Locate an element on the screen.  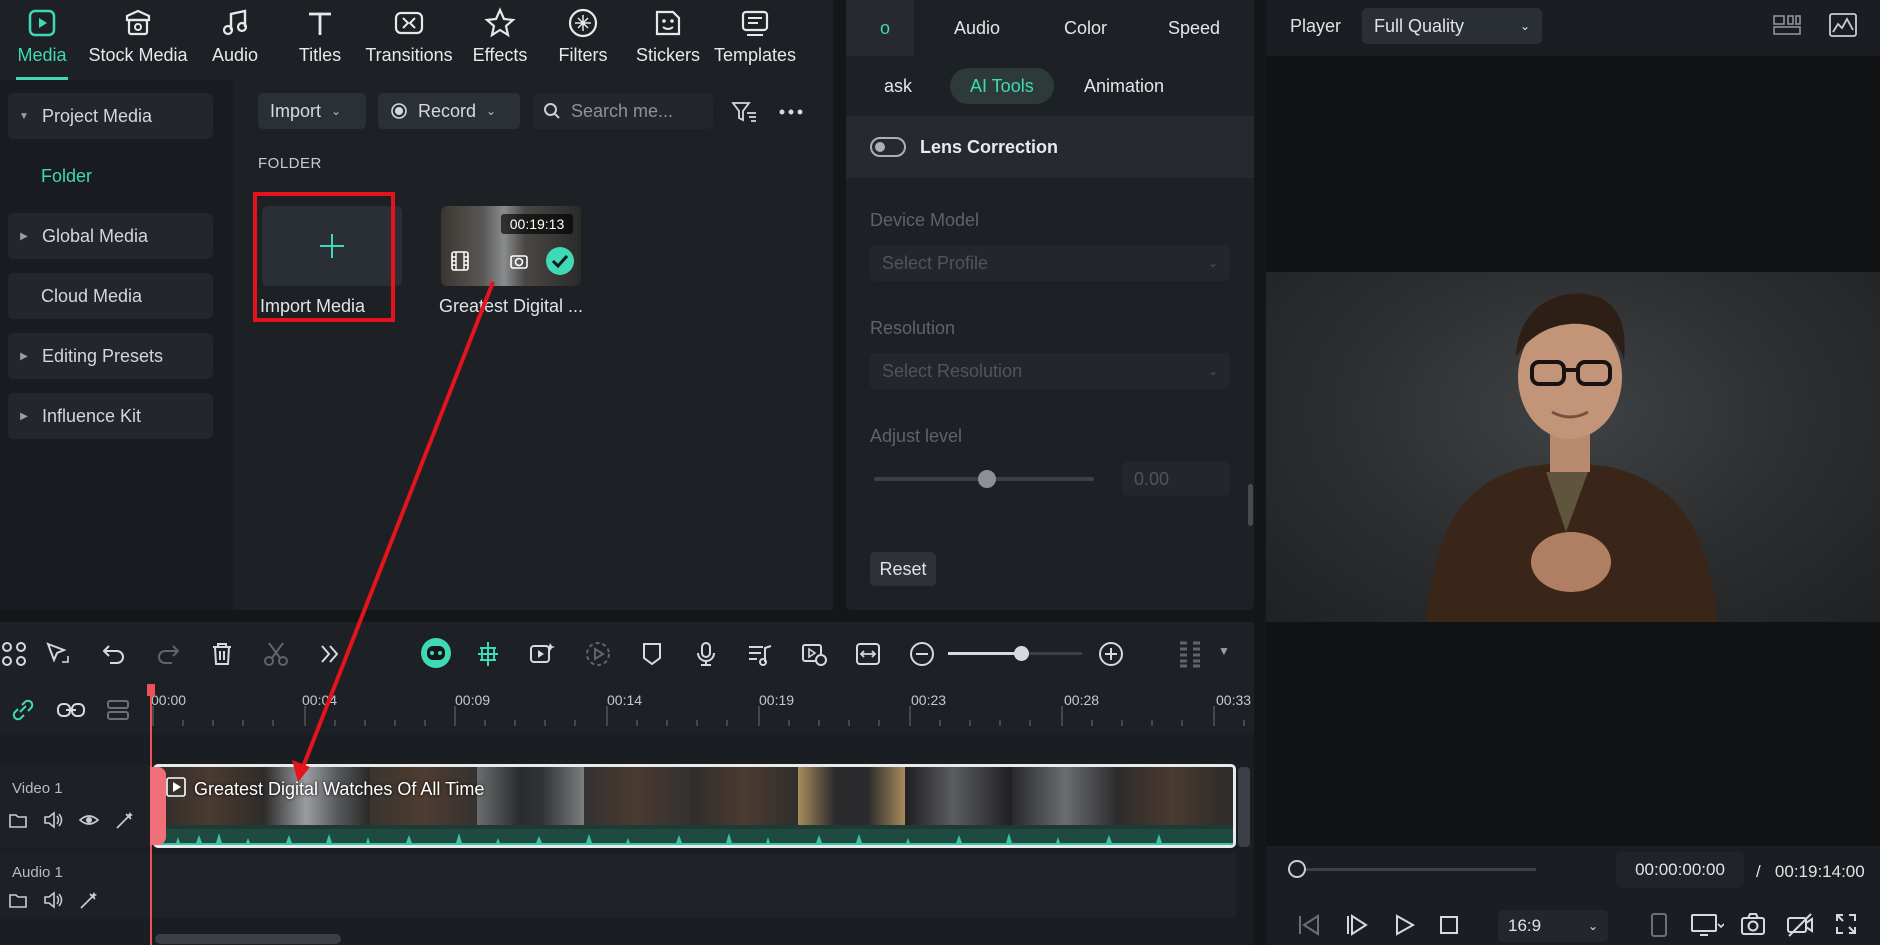
snap-icon is located at coordinates (488, 654).